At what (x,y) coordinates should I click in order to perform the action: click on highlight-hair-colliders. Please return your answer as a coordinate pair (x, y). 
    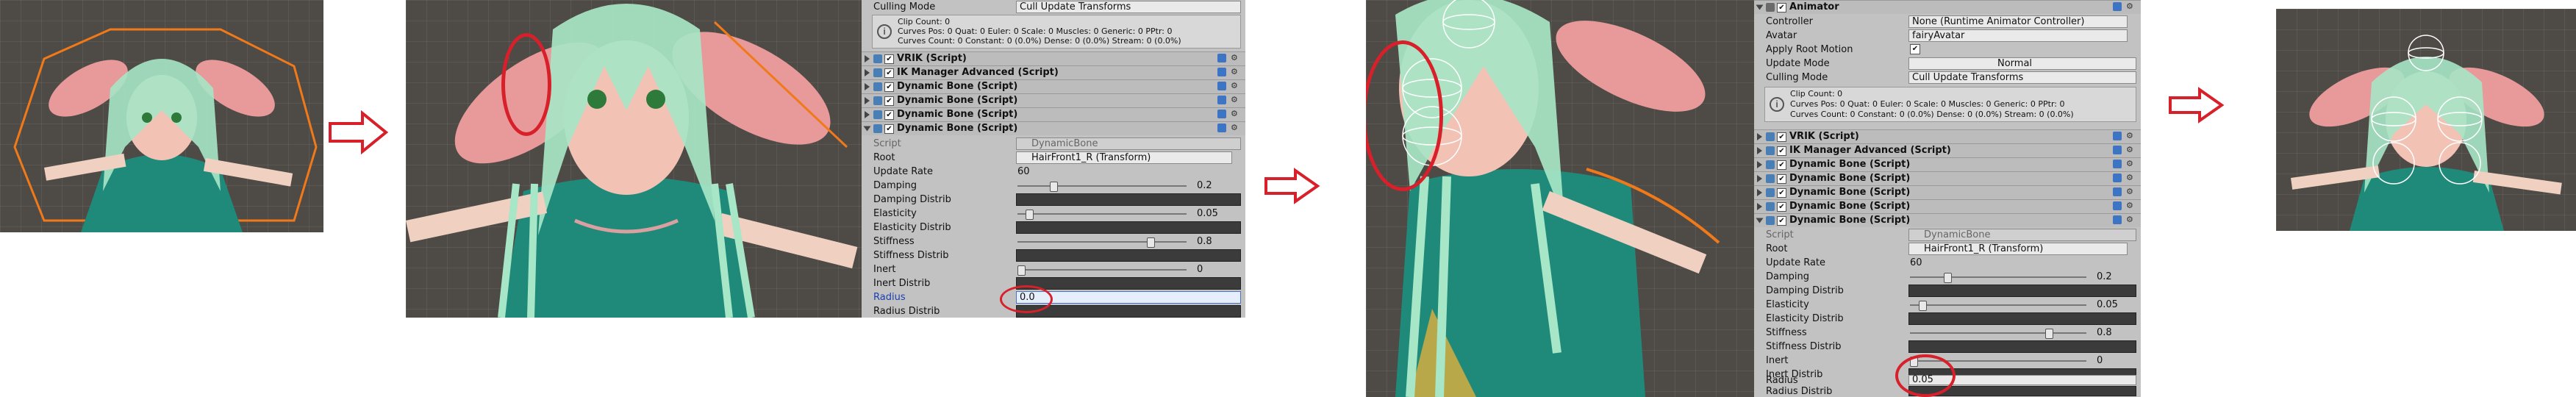
    Looking at the image, I should click on (1404, 115).